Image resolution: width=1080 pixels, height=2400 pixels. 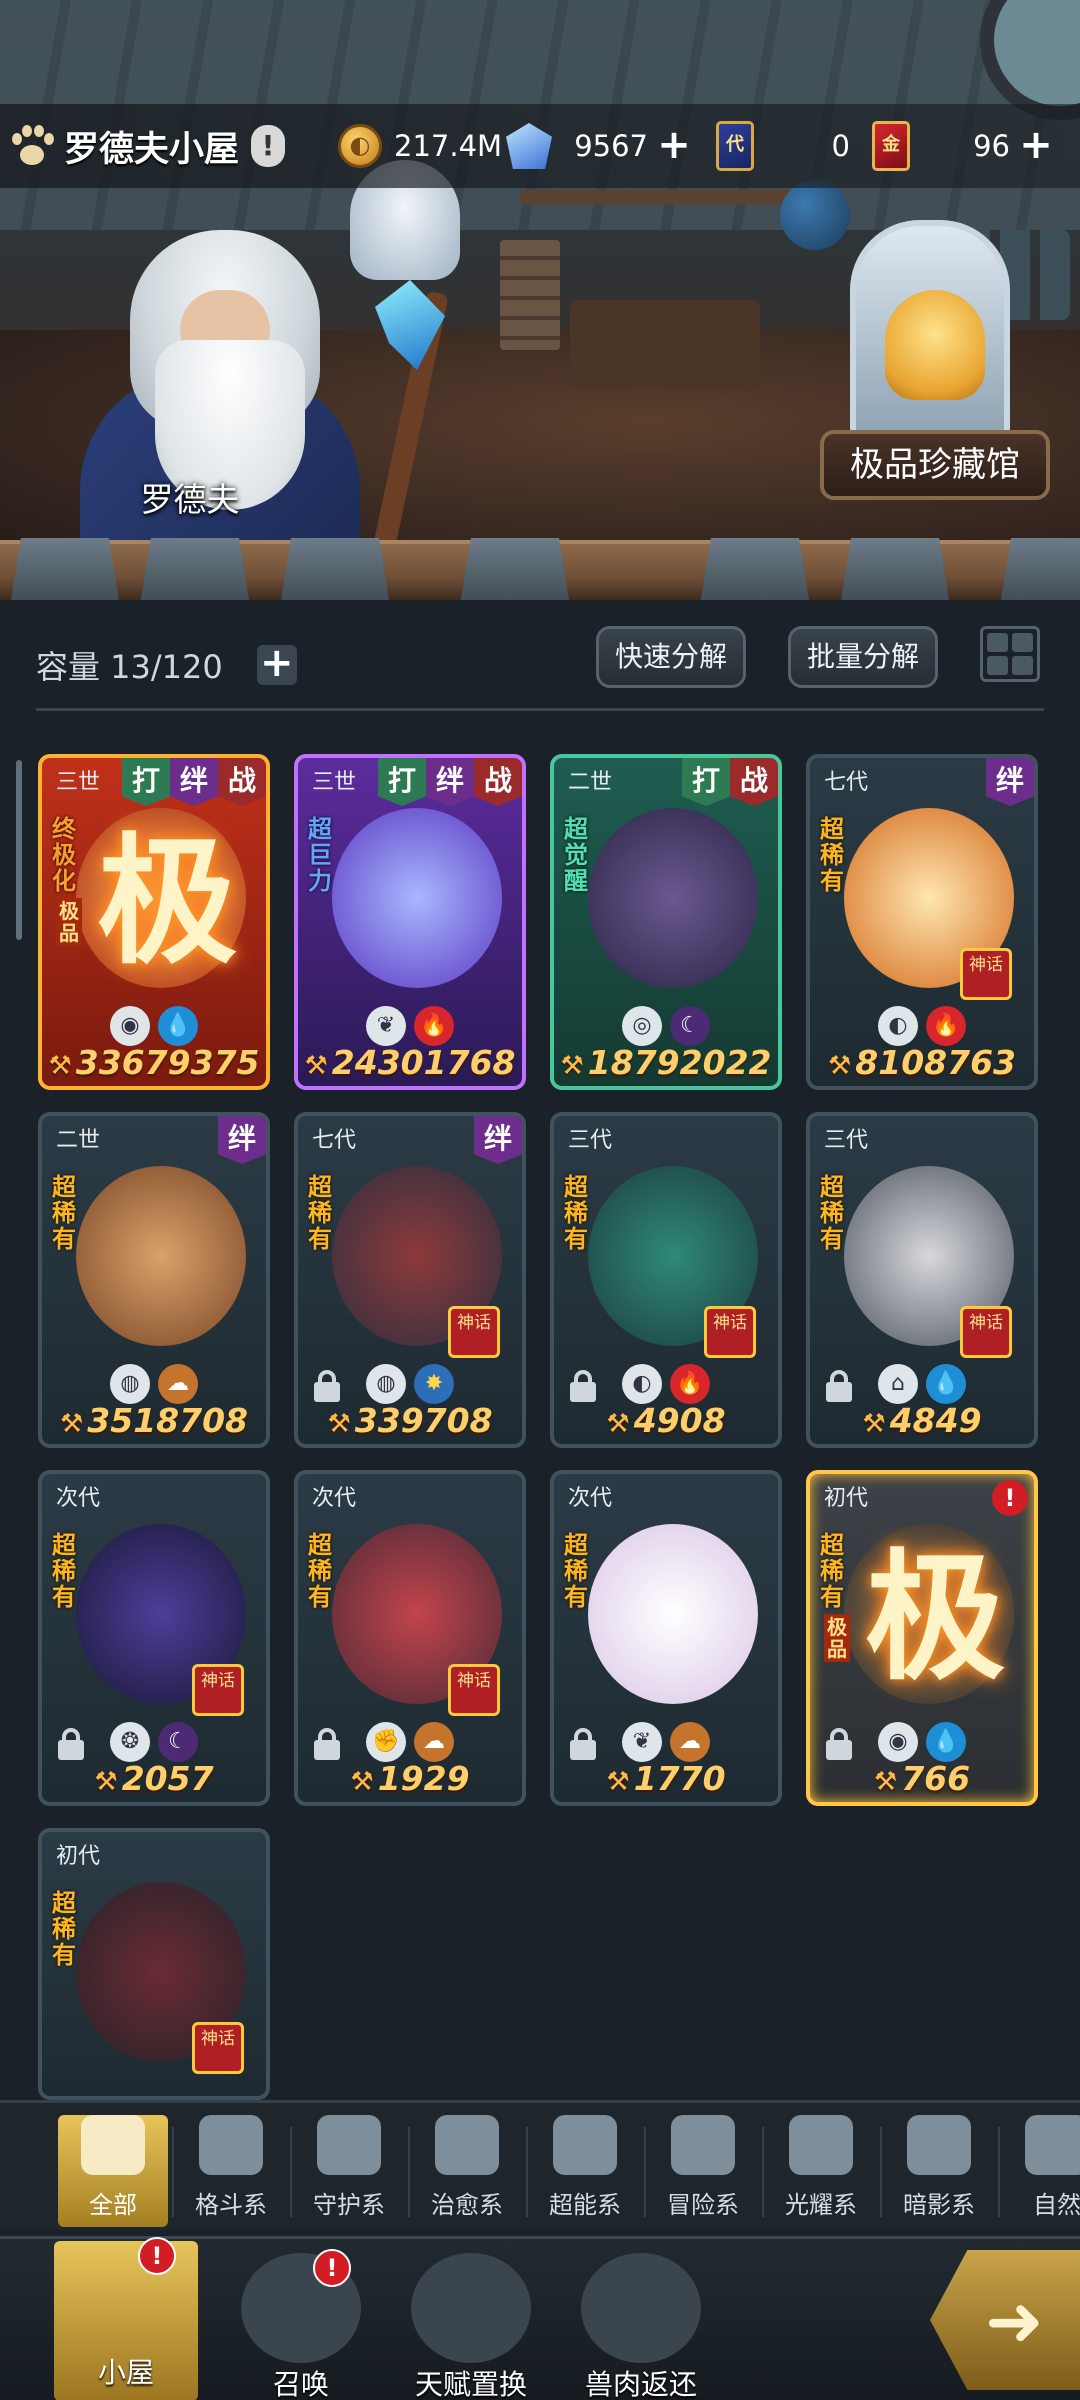 I want to click on info-warning-icon: !, so click(x=268, y=146).